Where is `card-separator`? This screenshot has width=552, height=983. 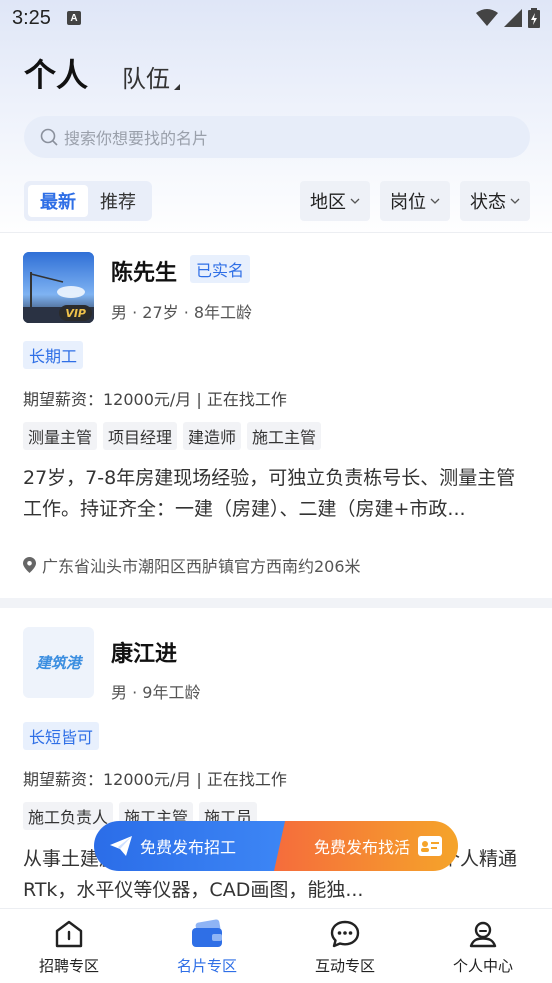 card-separator is located at coordinates (276, 603).